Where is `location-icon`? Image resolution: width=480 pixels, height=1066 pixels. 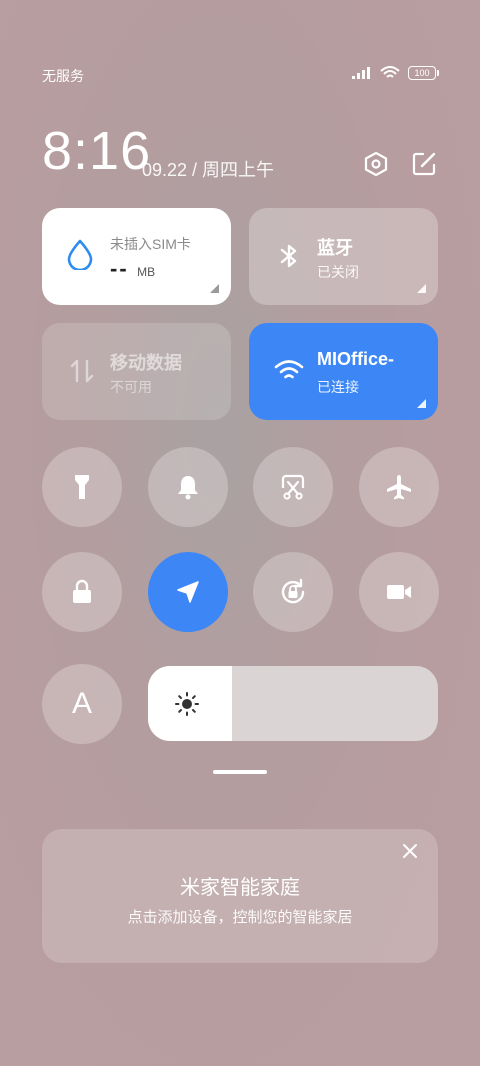 location-icon is located at coordinates (188, 592).